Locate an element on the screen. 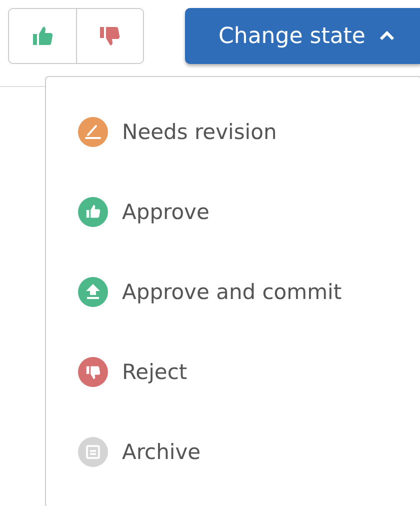  reject-icon is located at coordinates (93, 372).